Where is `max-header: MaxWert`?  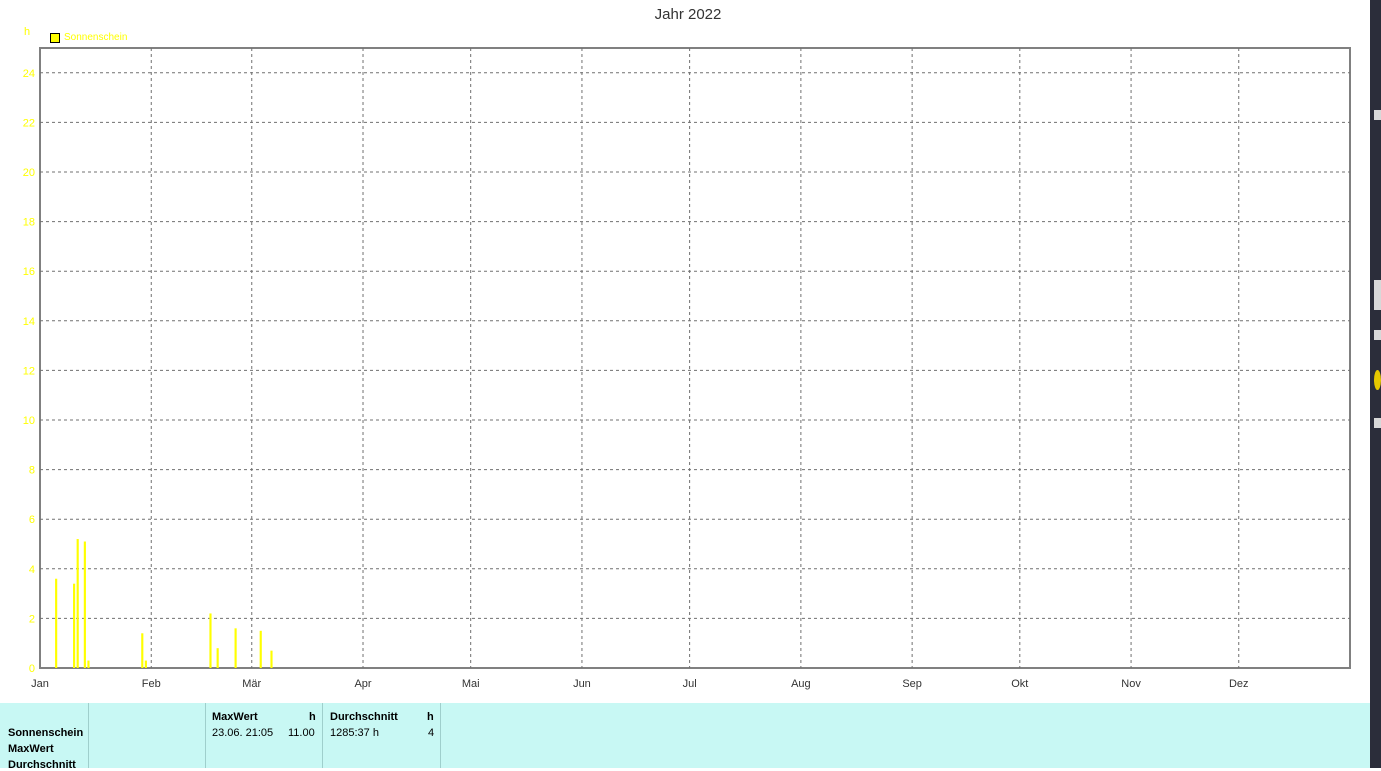 max-header: MaxWert is located at coordinates (235, 717).